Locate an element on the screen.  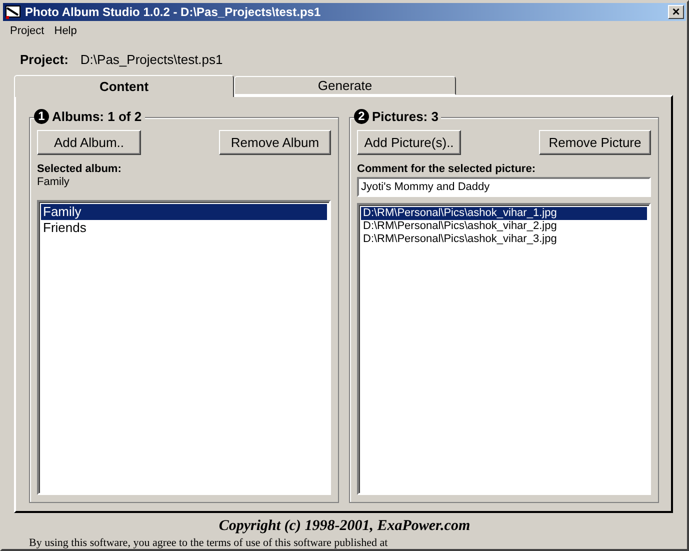
add-button: Add Picture(s).. is located at coordinates (409, 142).